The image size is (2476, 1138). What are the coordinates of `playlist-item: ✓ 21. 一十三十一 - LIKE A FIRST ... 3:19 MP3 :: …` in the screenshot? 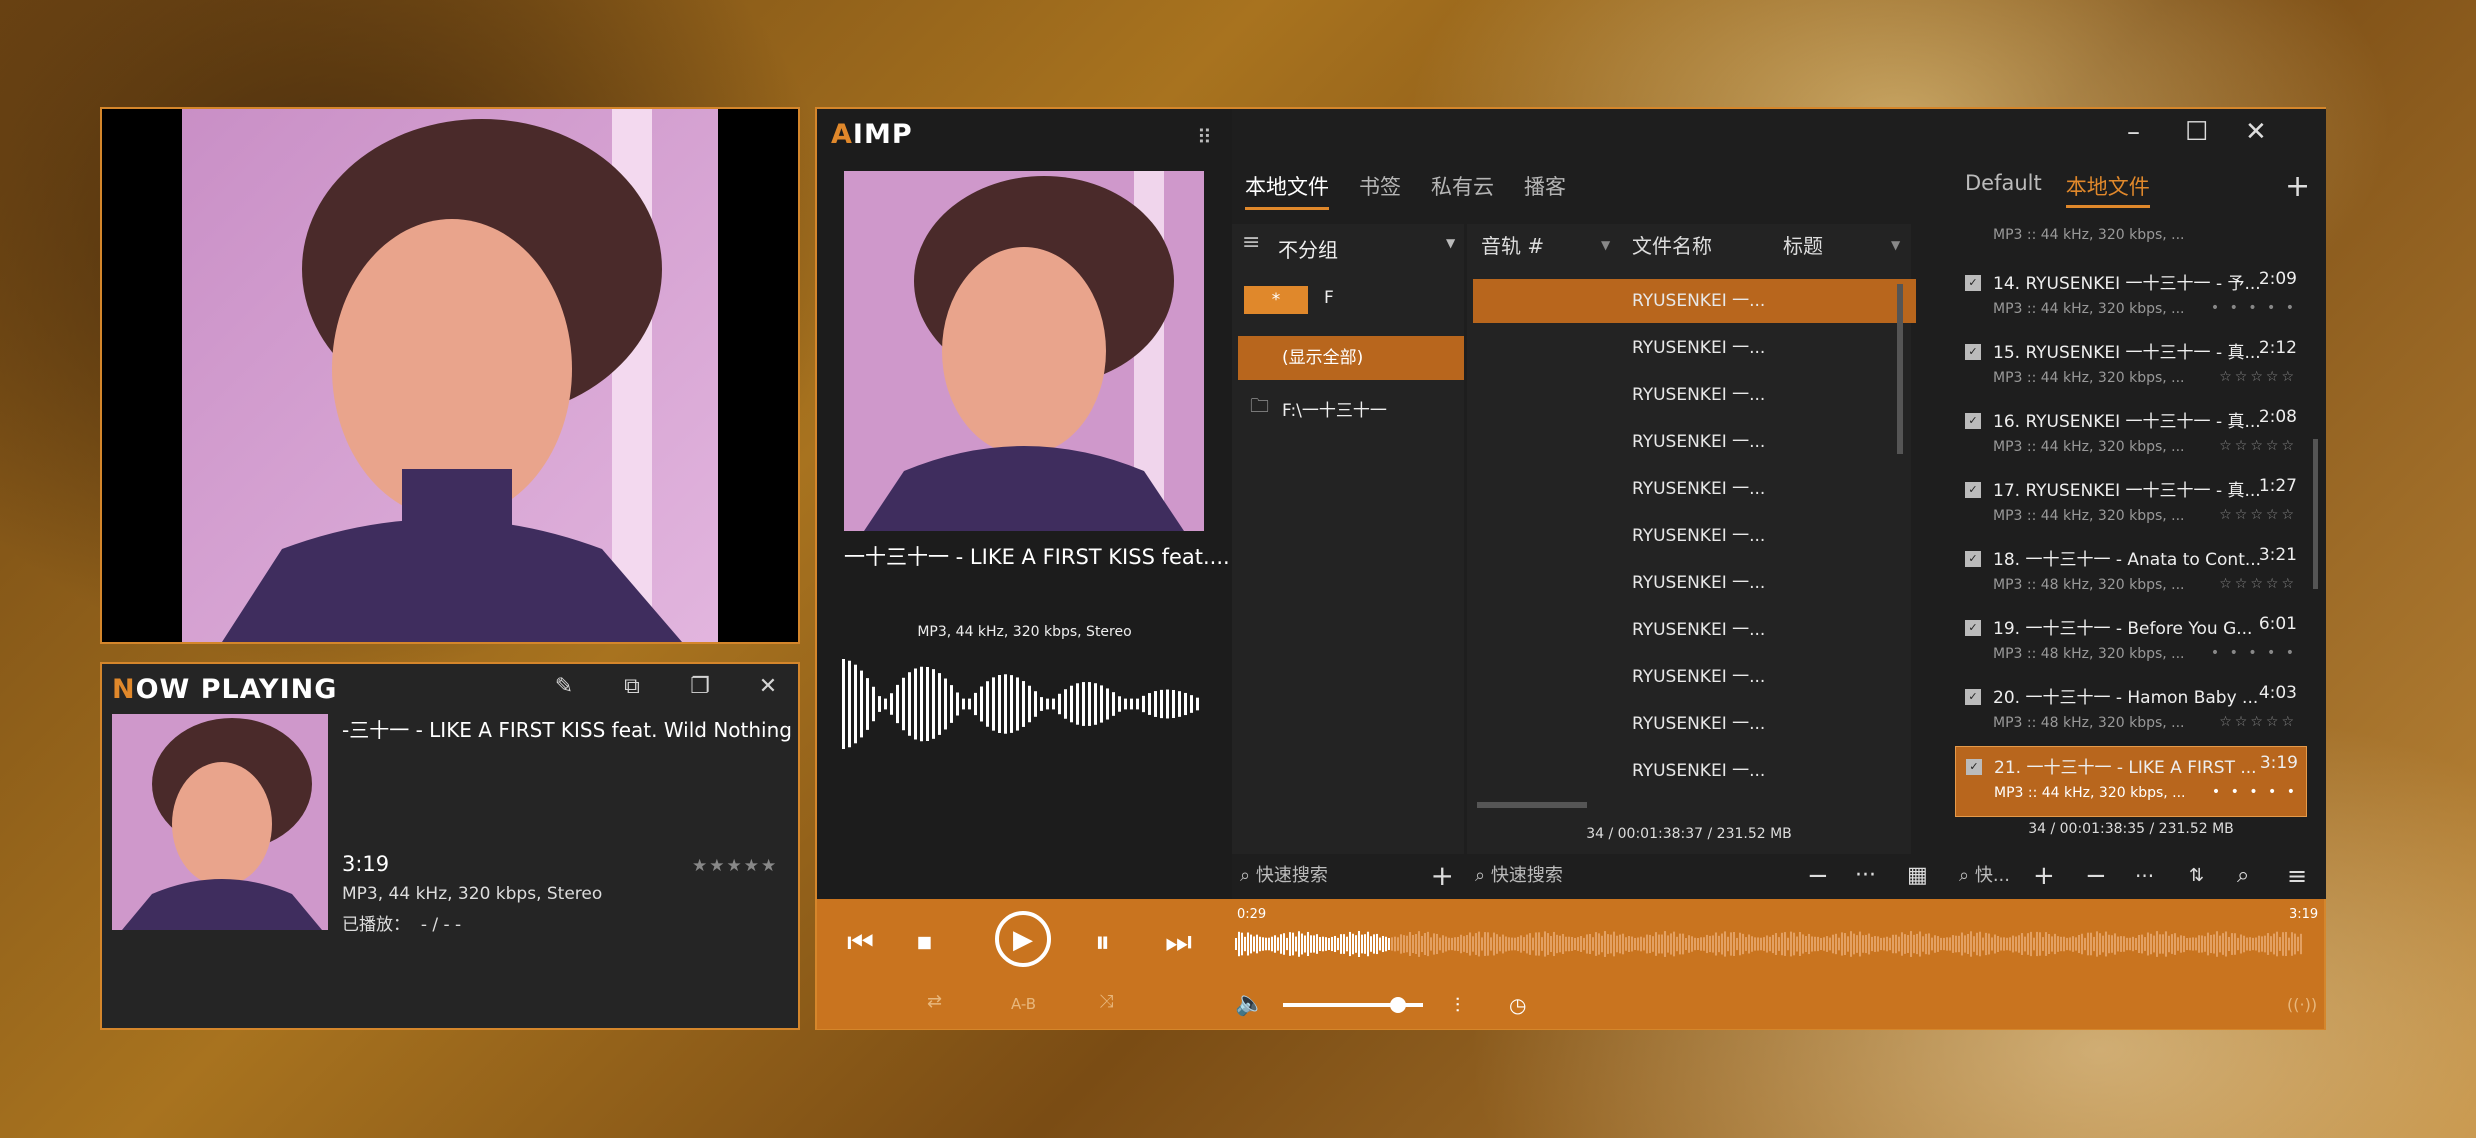 It's located at (2131, 781).